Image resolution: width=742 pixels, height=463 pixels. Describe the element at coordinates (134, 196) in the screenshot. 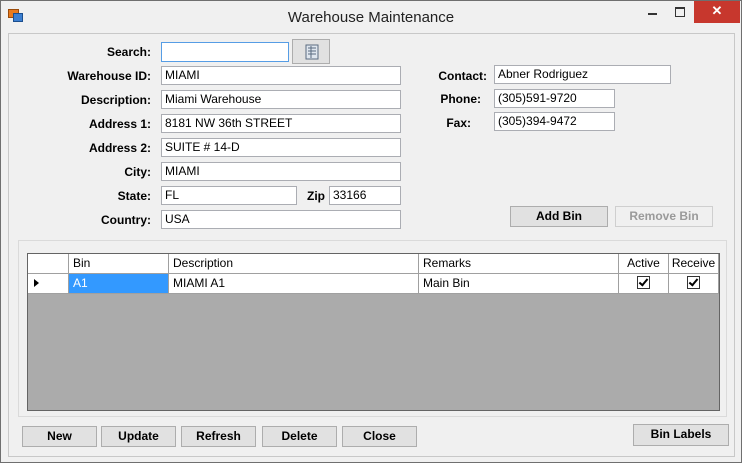

I see `state-label: State:` at that location.